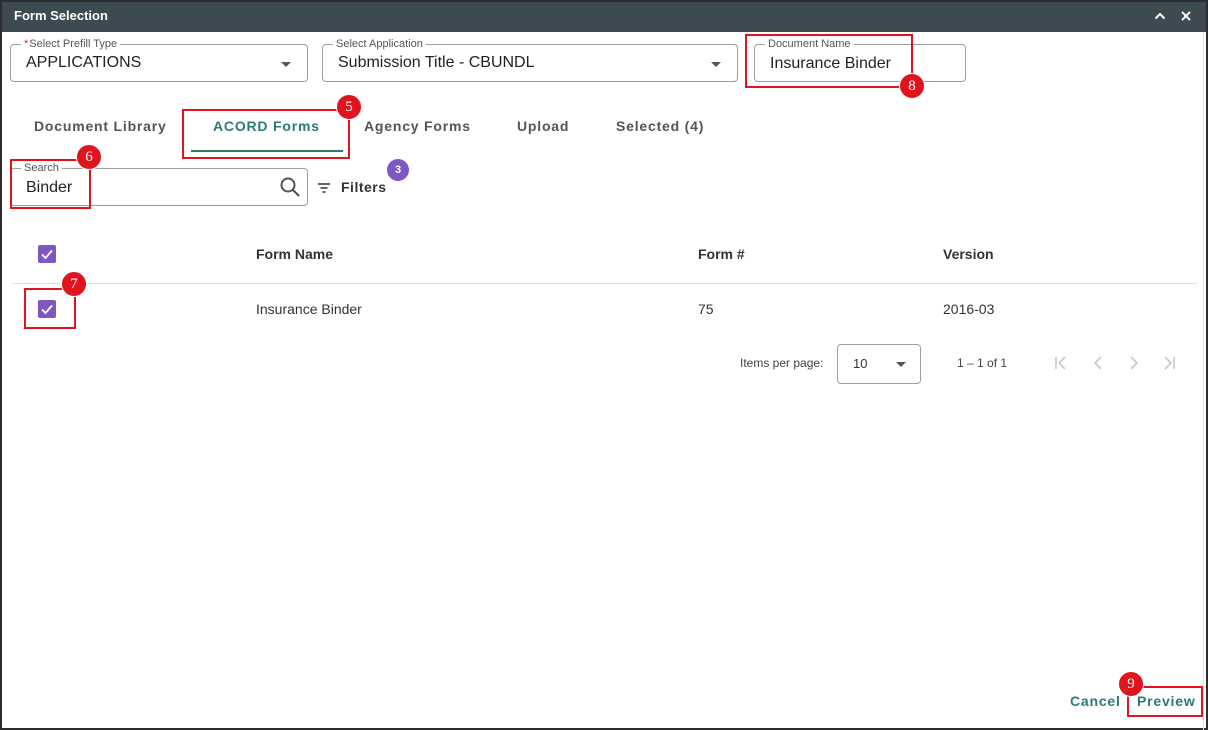 This screenshot has height=730, width=1208. What do you see at coordinates (73, 44) in the screenshot?
I see `prefill-type-label-text: Select Prefill Type` at bounding box center [73, 44].